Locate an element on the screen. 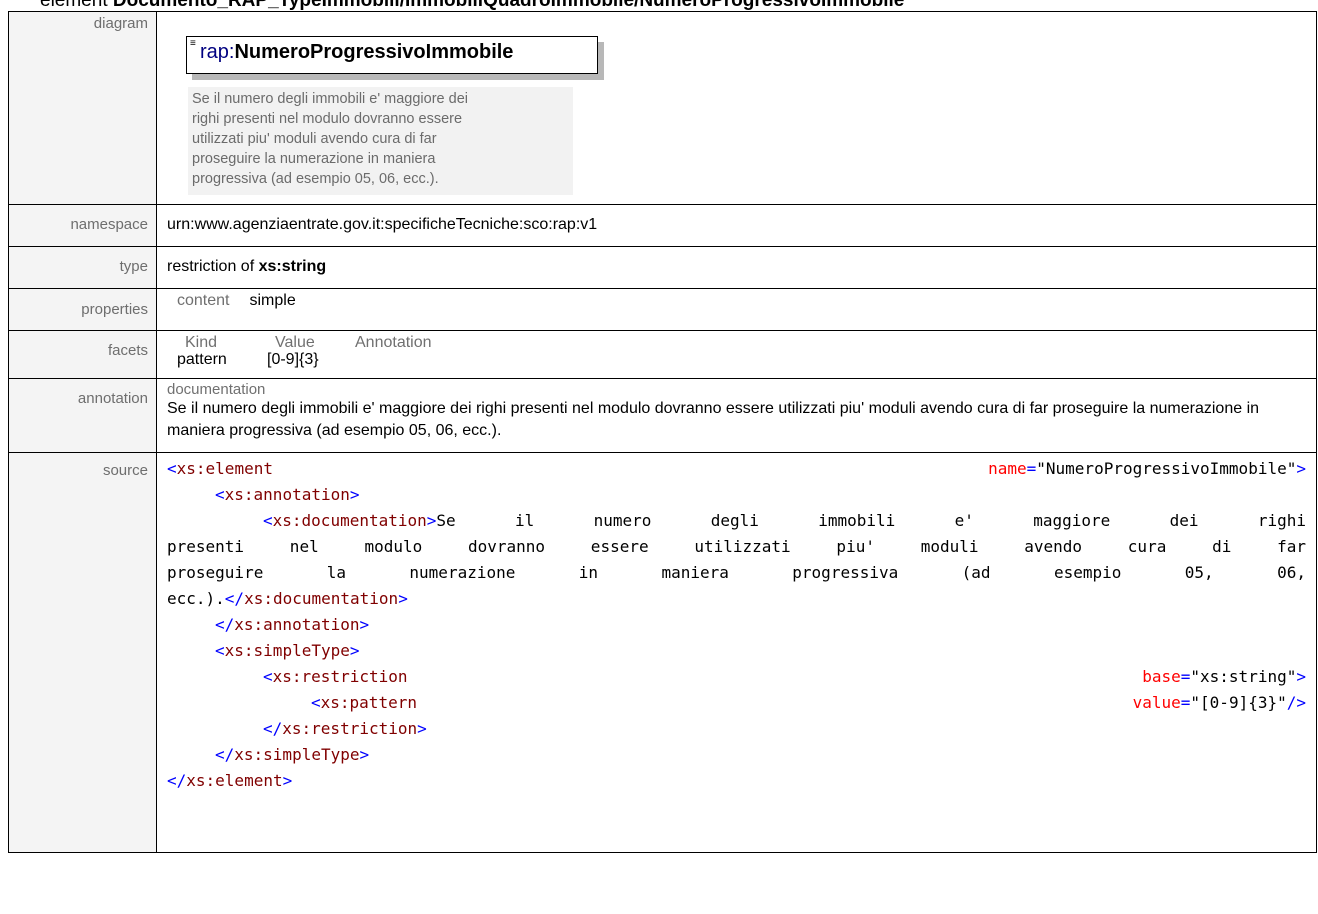 The height and width of the screenshot is (914, 1318). row-properties: properties content simple is located at coordinates (662, 309).